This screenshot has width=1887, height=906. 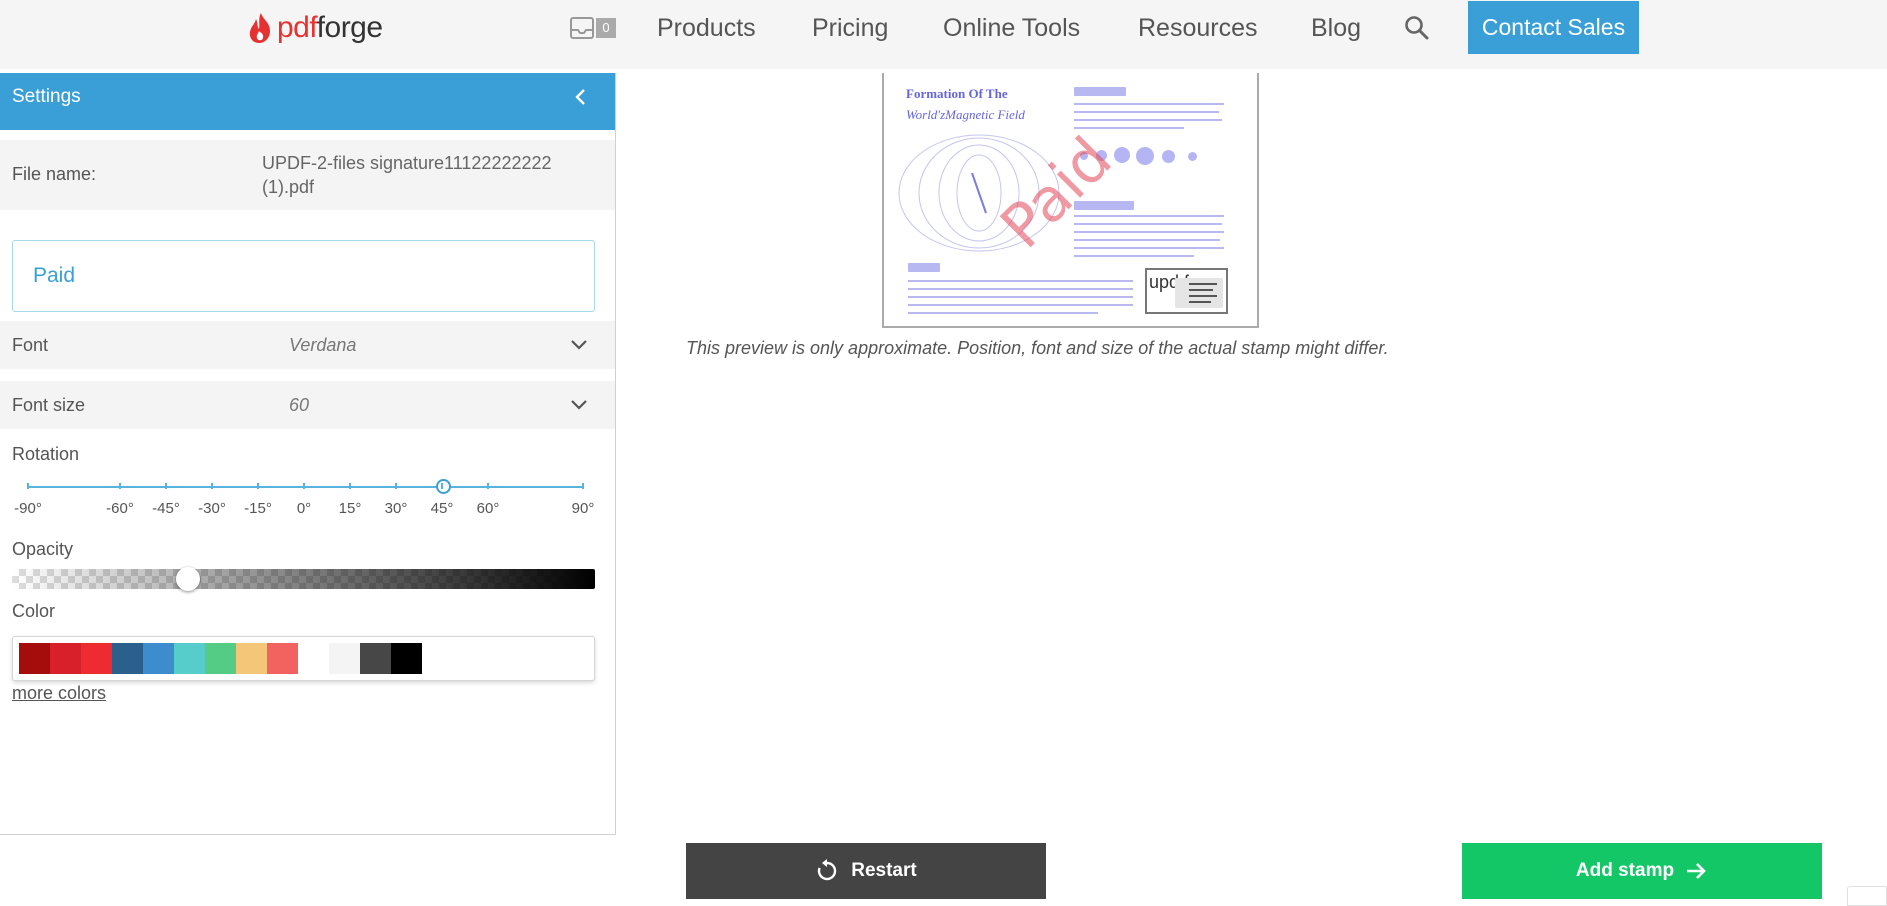 What do you see at coordinates (303, 276) in the screenshot?
I see `stamp-text-input: Paid` at bounding box center [303, 276].